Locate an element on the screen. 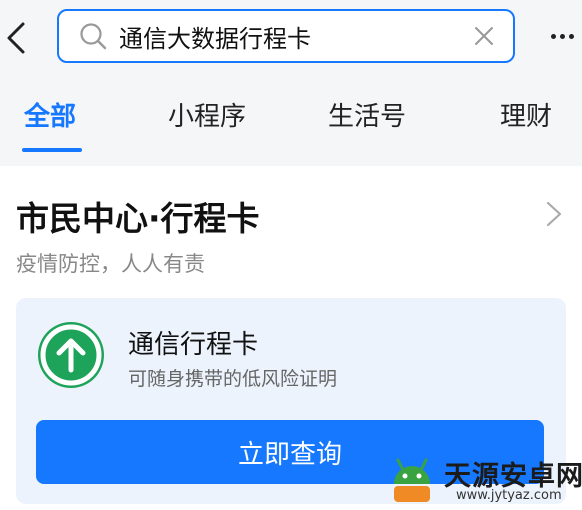 This screenshot has height=510, width=582. search-box is located at coordinates (286, 36).